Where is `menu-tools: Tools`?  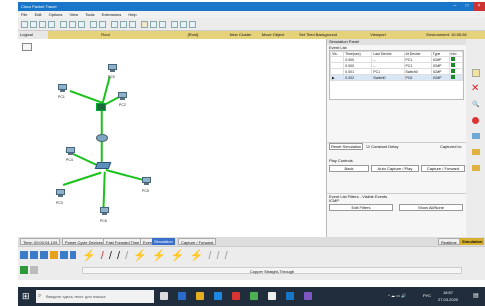
menu-tools: Tools is located at coordinates (89, 14).